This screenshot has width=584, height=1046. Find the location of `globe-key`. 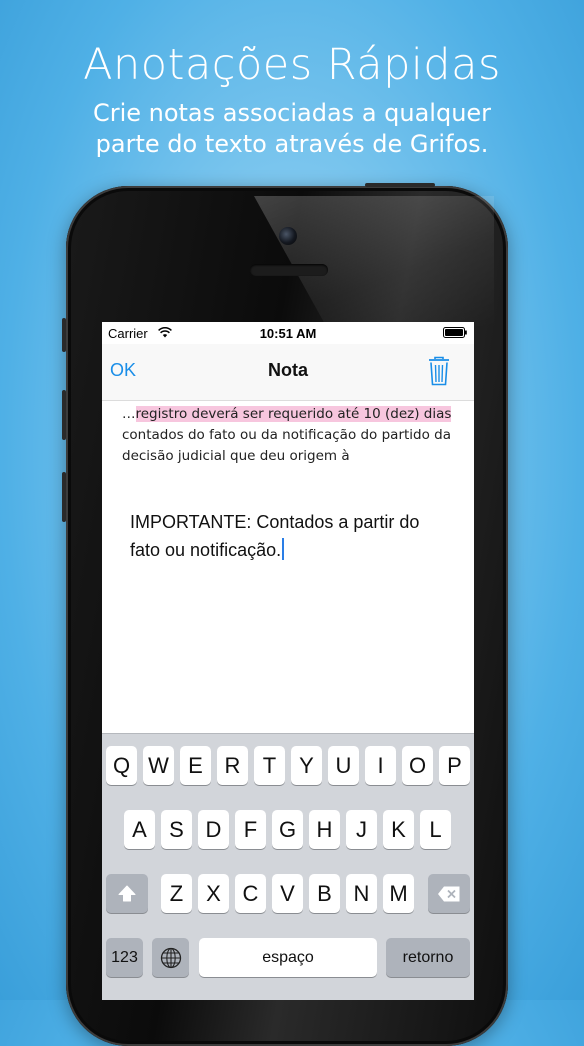

globe-key is located at coordinates (170, 957).